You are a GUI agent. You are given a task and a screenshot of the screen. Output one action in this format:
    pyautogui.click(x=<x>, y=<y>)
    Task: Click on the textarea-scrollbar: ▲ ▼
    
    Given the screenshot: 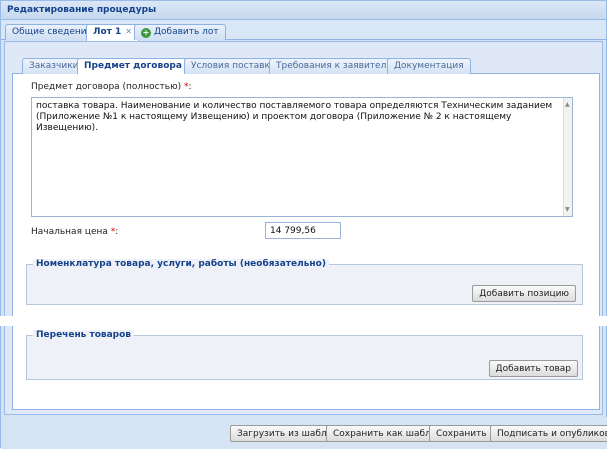 What is the action you would take?
    pyautogui.click(x=567, y=157)
    